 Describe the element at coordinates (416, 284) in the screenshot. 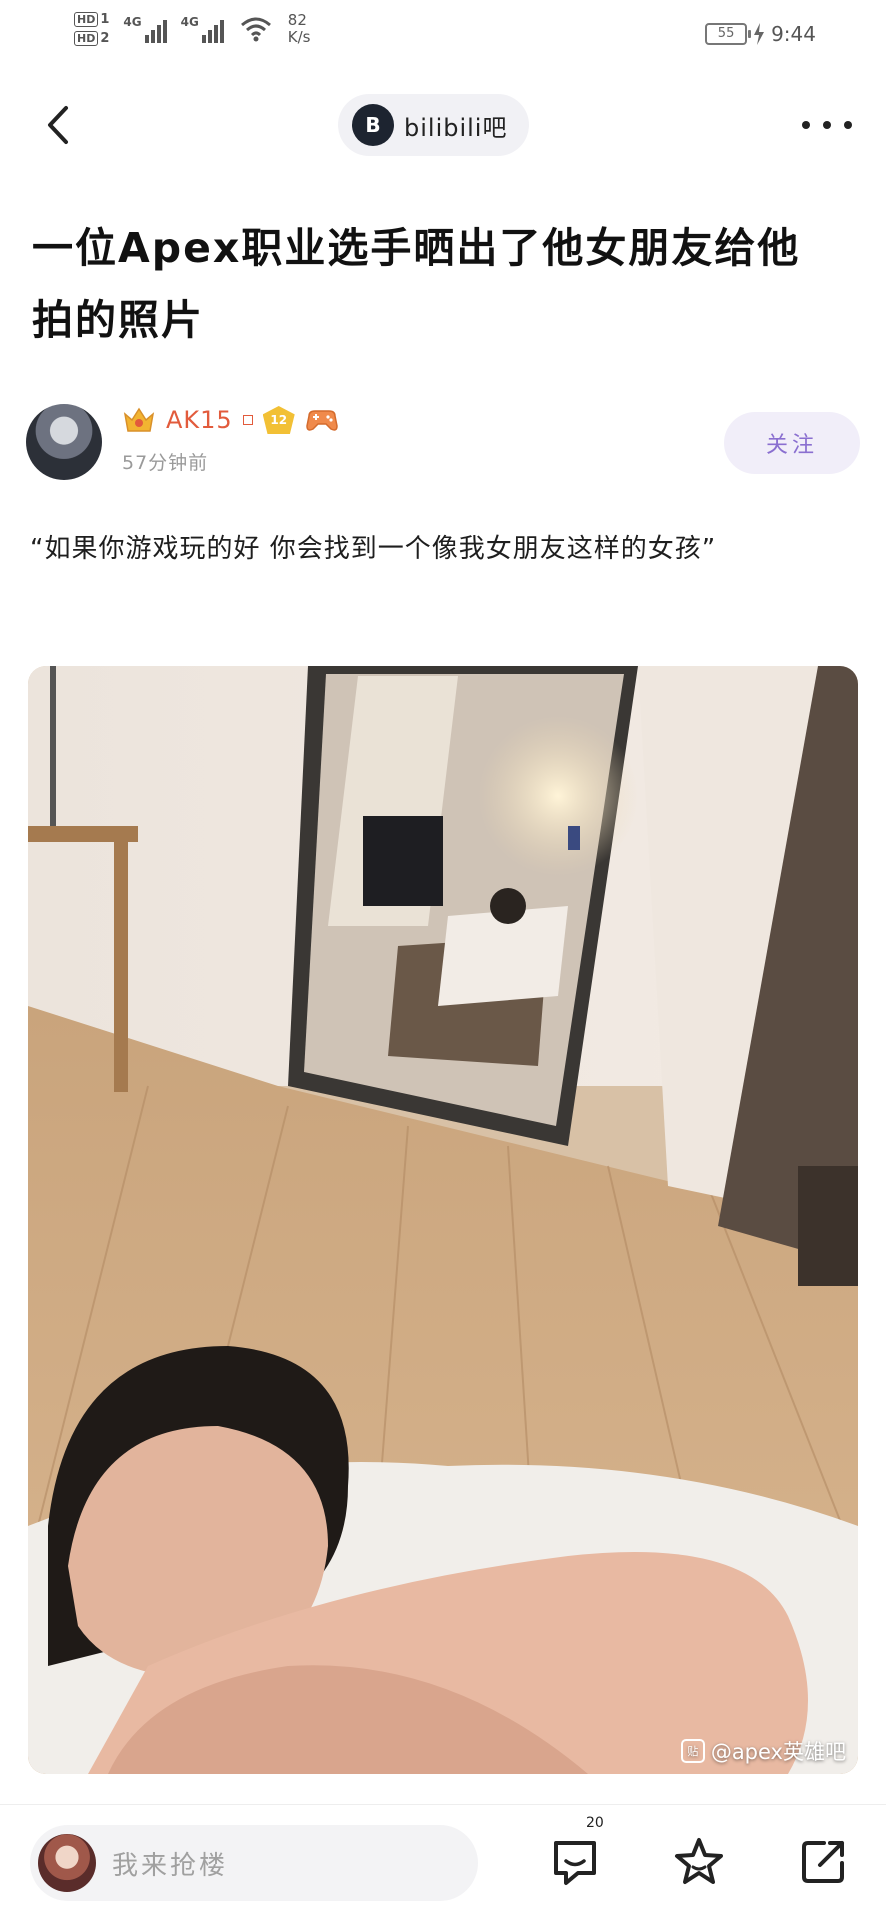

I see `post-title: 一位Apex职业选手晒出了他女朋友给他拍的照片` at that location.